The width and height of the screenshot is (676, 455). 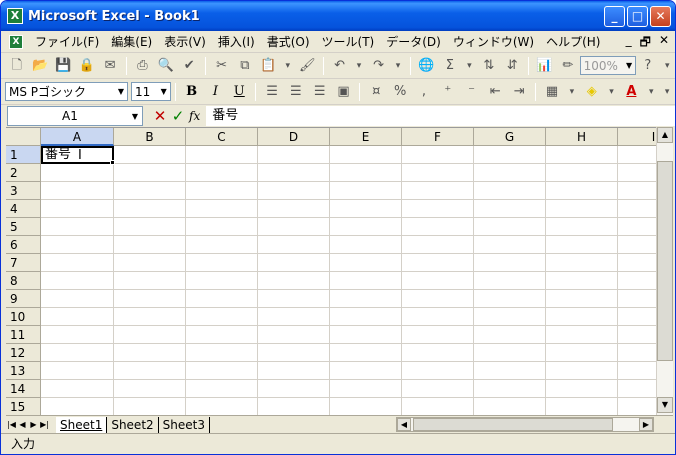 I want to click on italic-button: I, so click(x=216, y=92).